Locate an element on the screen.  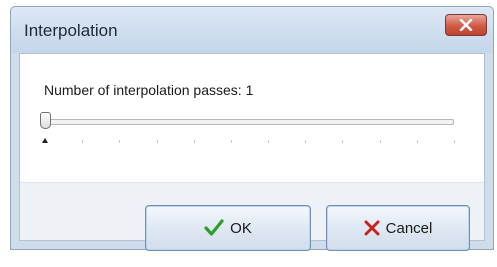
passes-label: Number of interpolation passes: is located at coordinates (143, 90).